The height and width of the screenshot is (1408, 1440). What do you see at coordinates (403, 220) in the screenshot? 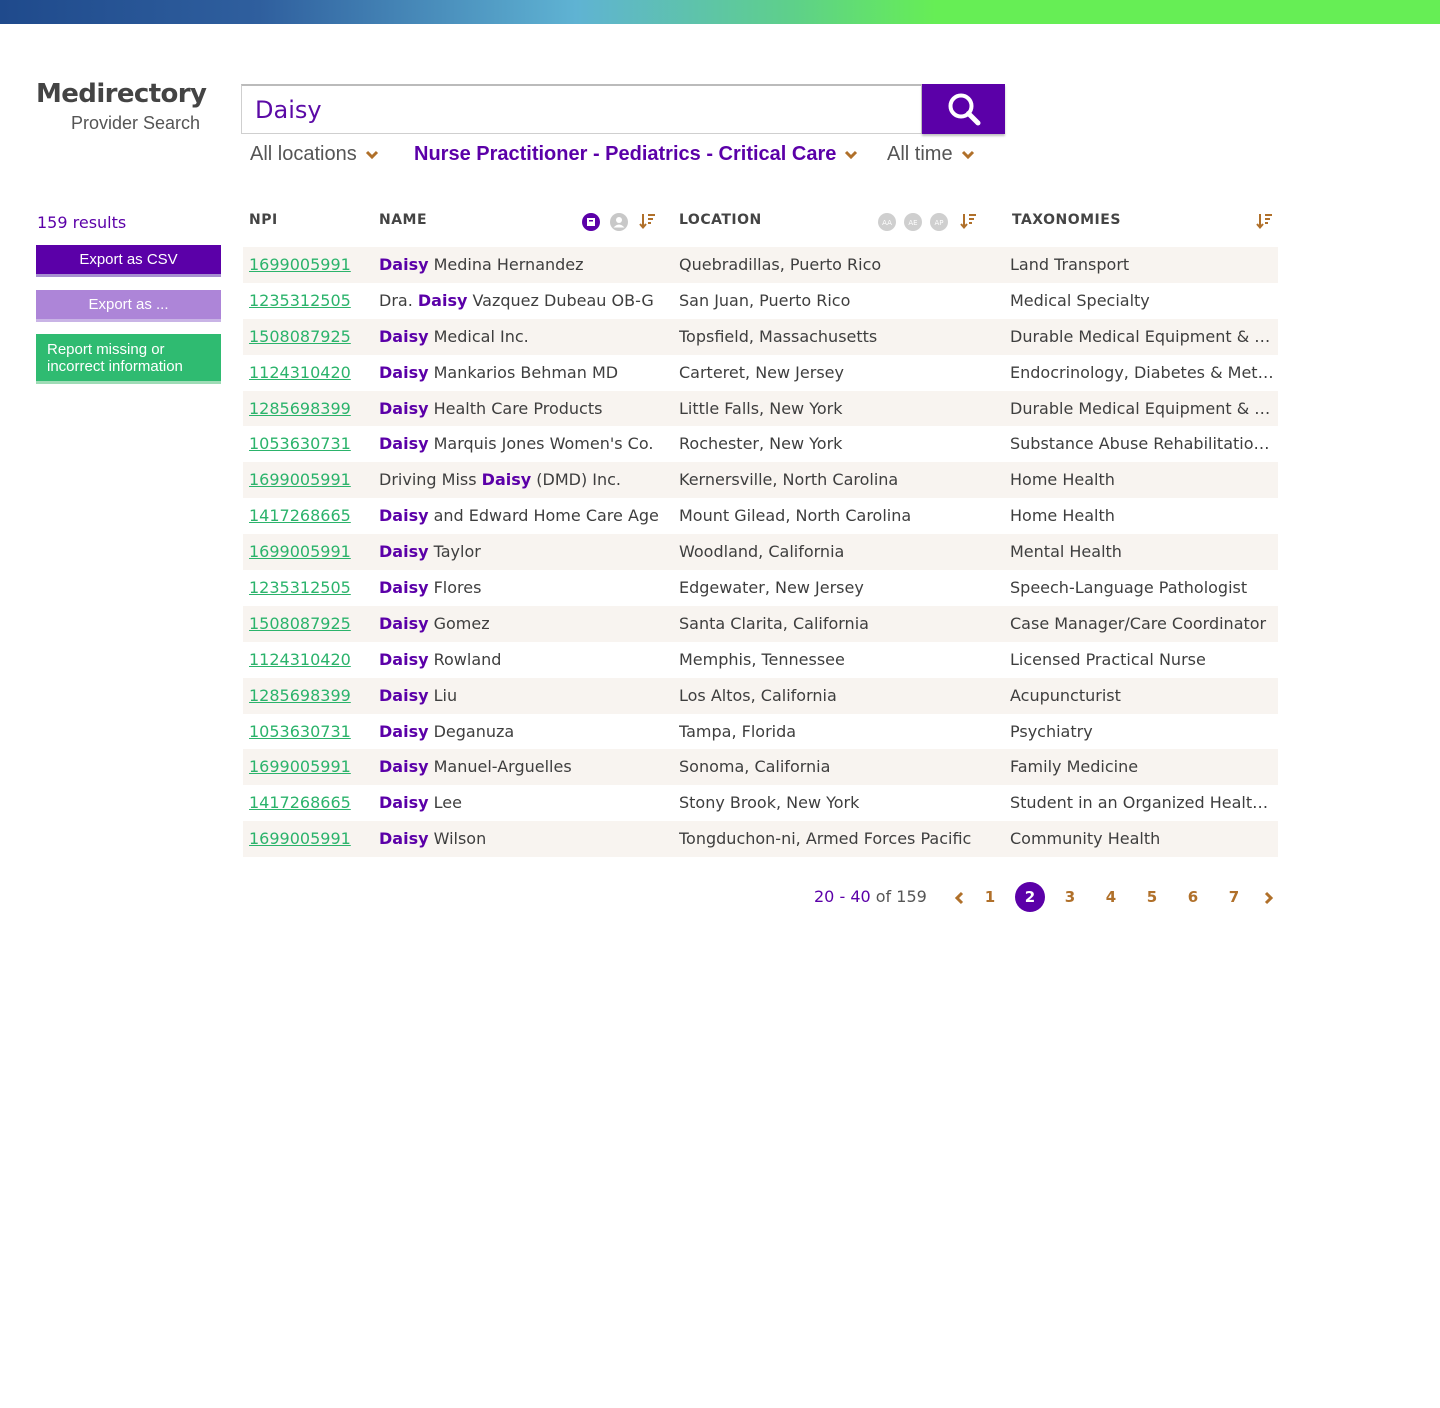
I see `header-name: NAME` at bounding box center [403, 220].